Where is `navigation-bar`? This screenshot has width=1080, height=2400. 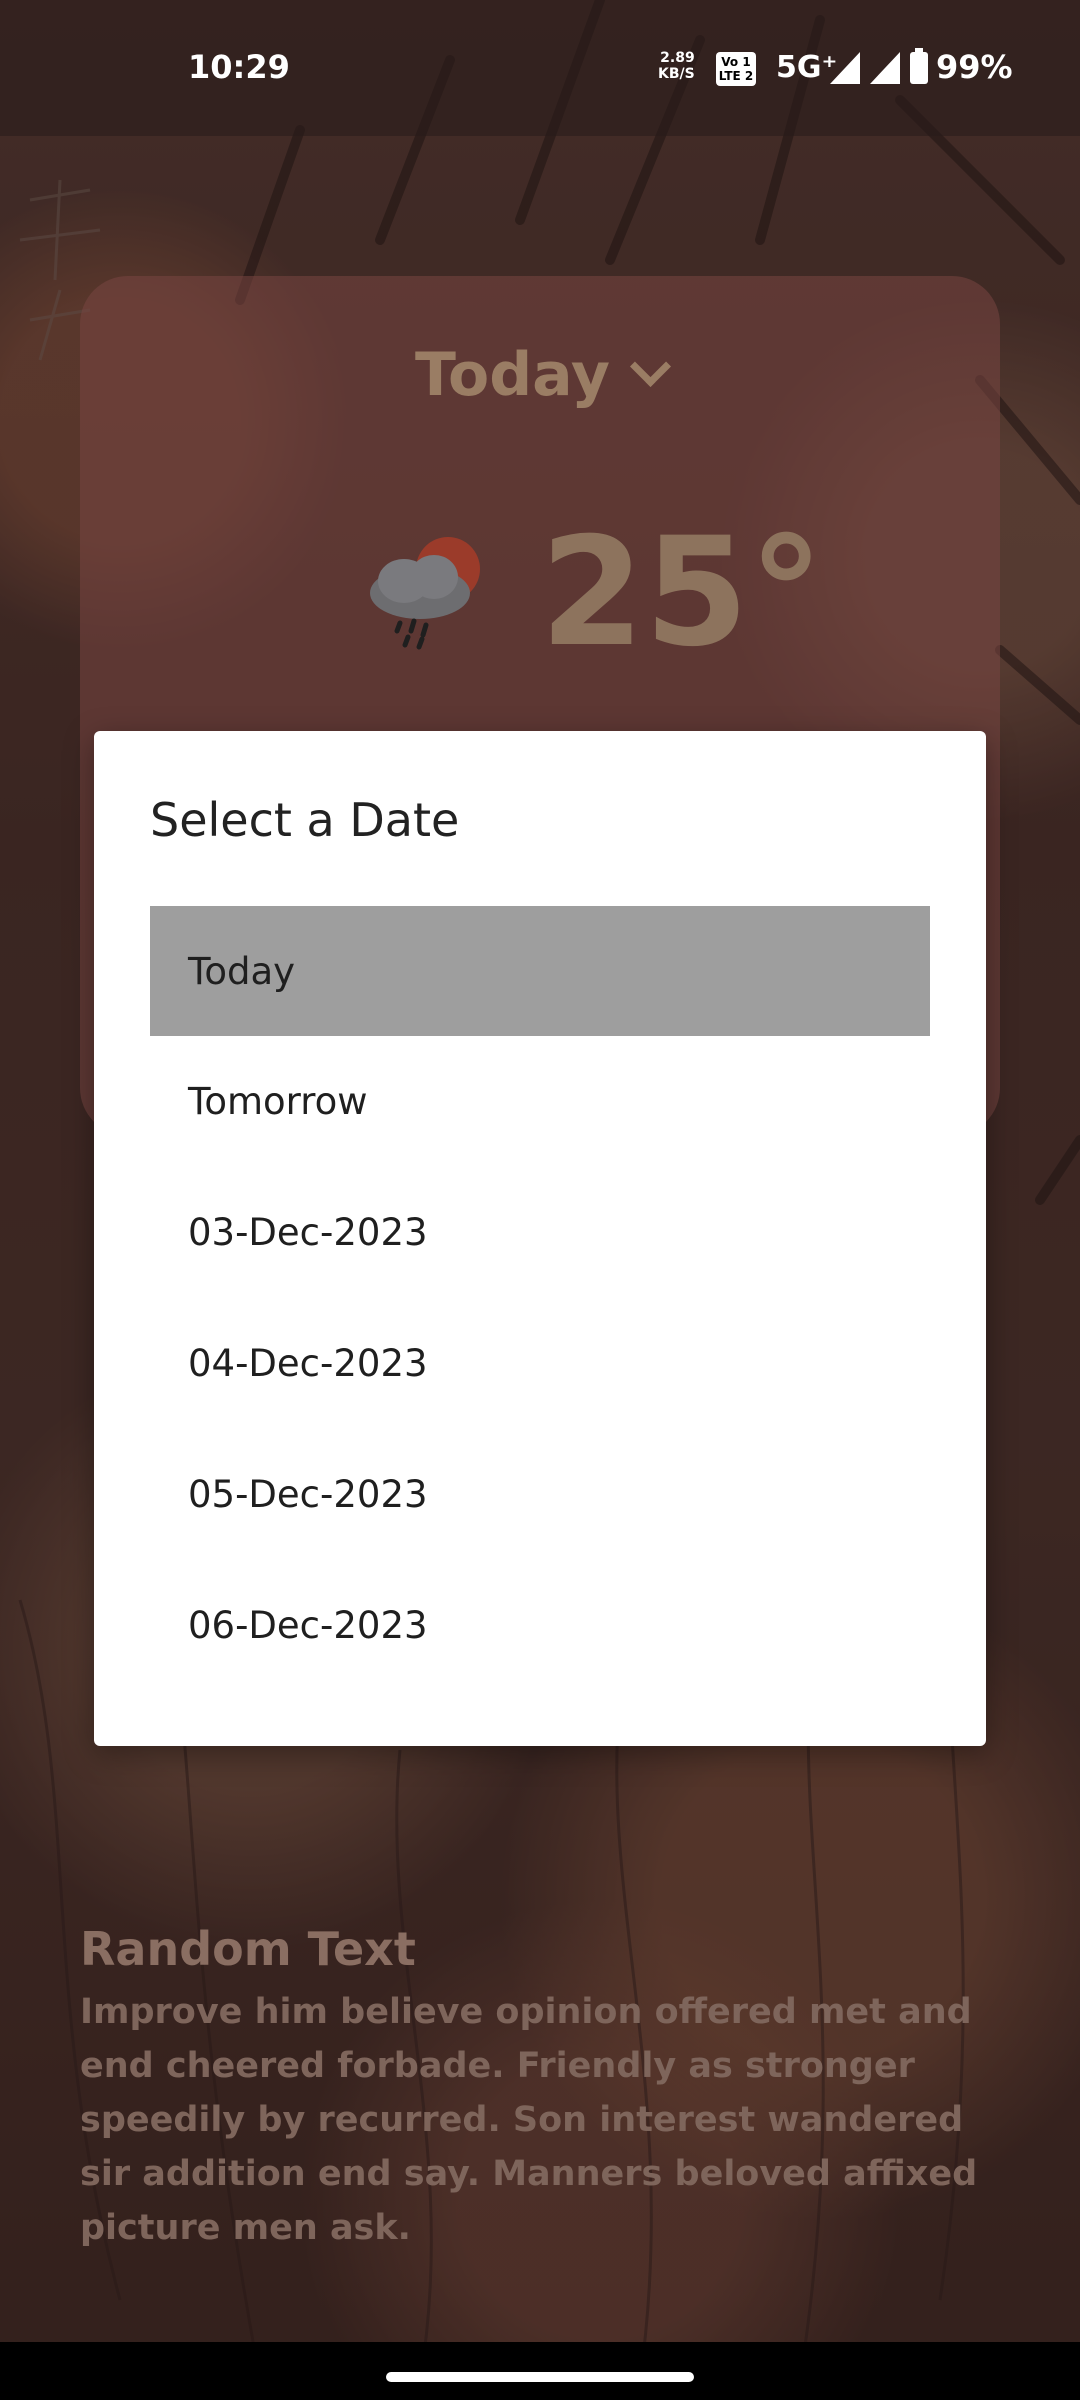 navigation-bar is located at coordinates (540, 2371).